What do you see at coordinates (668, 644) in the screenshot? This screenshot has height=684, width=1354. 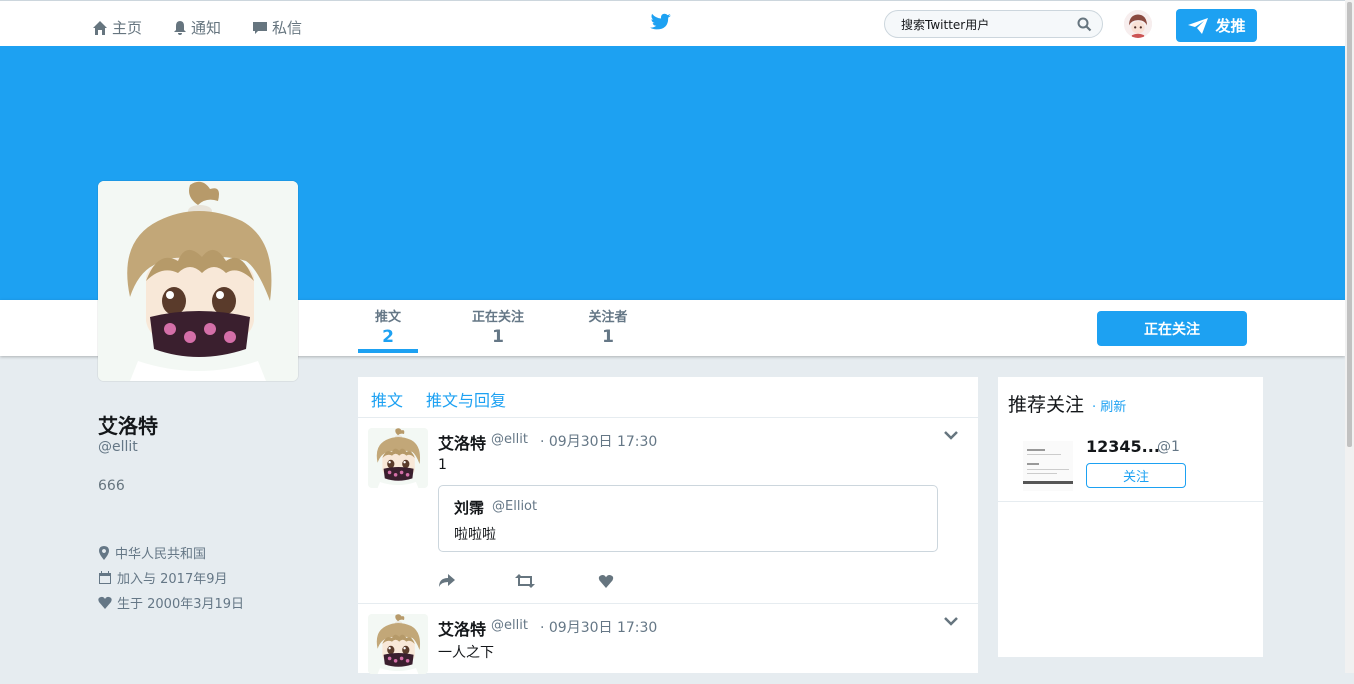 I see `tweet-item: 艾洛特 @ellit · 09月30日 17:30 一人之下` at bounding box center [668, 644].